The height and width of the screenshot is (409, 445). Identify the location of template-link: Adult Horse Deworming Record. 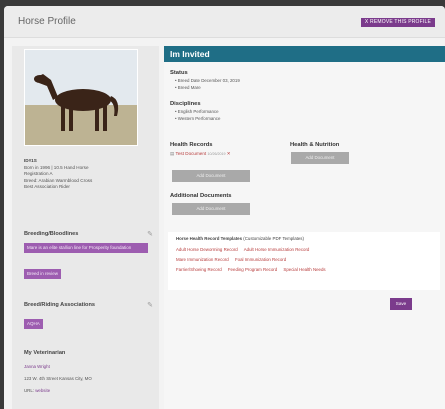
(207, 249).